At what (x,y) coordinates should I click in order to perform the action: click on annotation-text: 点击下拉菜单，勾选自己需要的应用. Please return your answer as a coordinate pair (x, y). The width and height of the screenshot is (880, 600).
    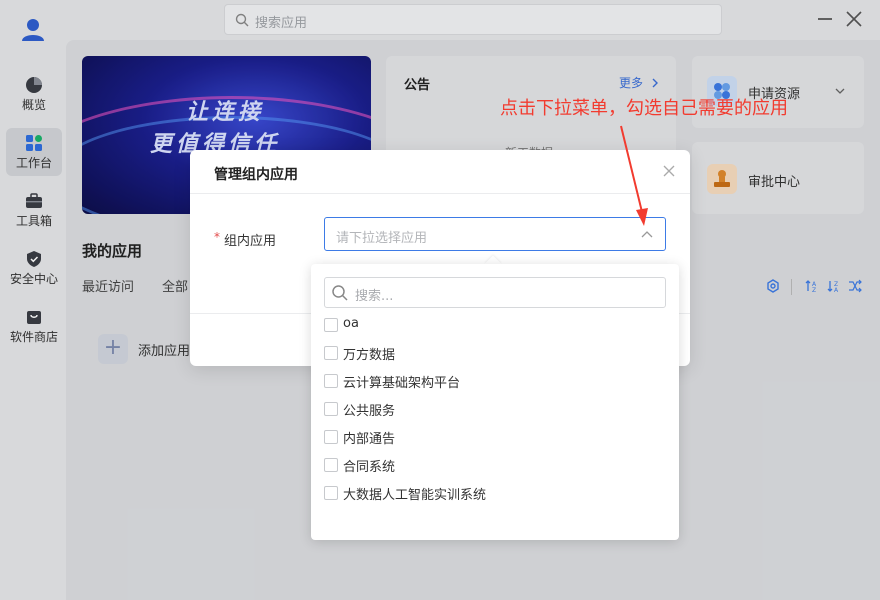
    Looking at the image, I should click on (644, 108).